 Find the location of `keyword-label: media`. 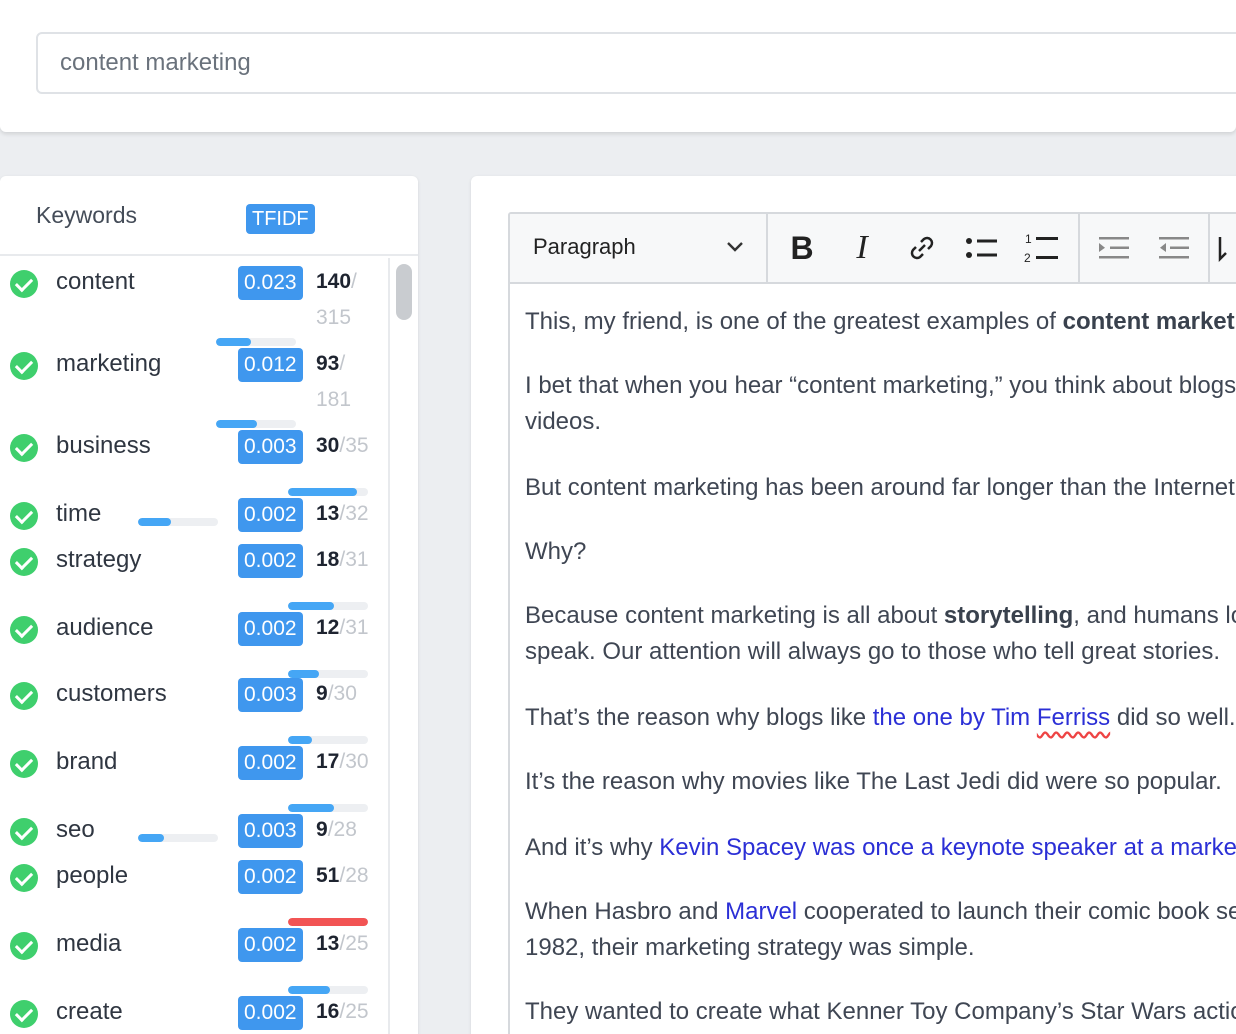

keyword-label: media is located at coordinates (89, 943).